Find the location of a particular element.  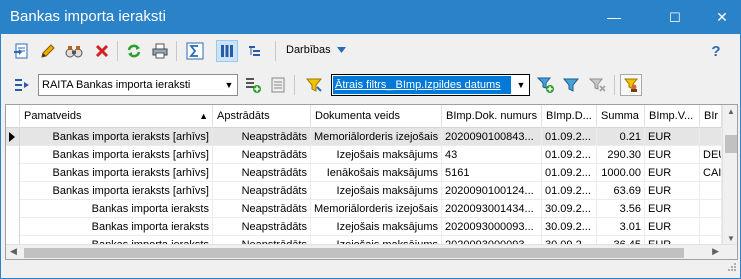

resize-grip-icon is located at coordinates (732, 268).